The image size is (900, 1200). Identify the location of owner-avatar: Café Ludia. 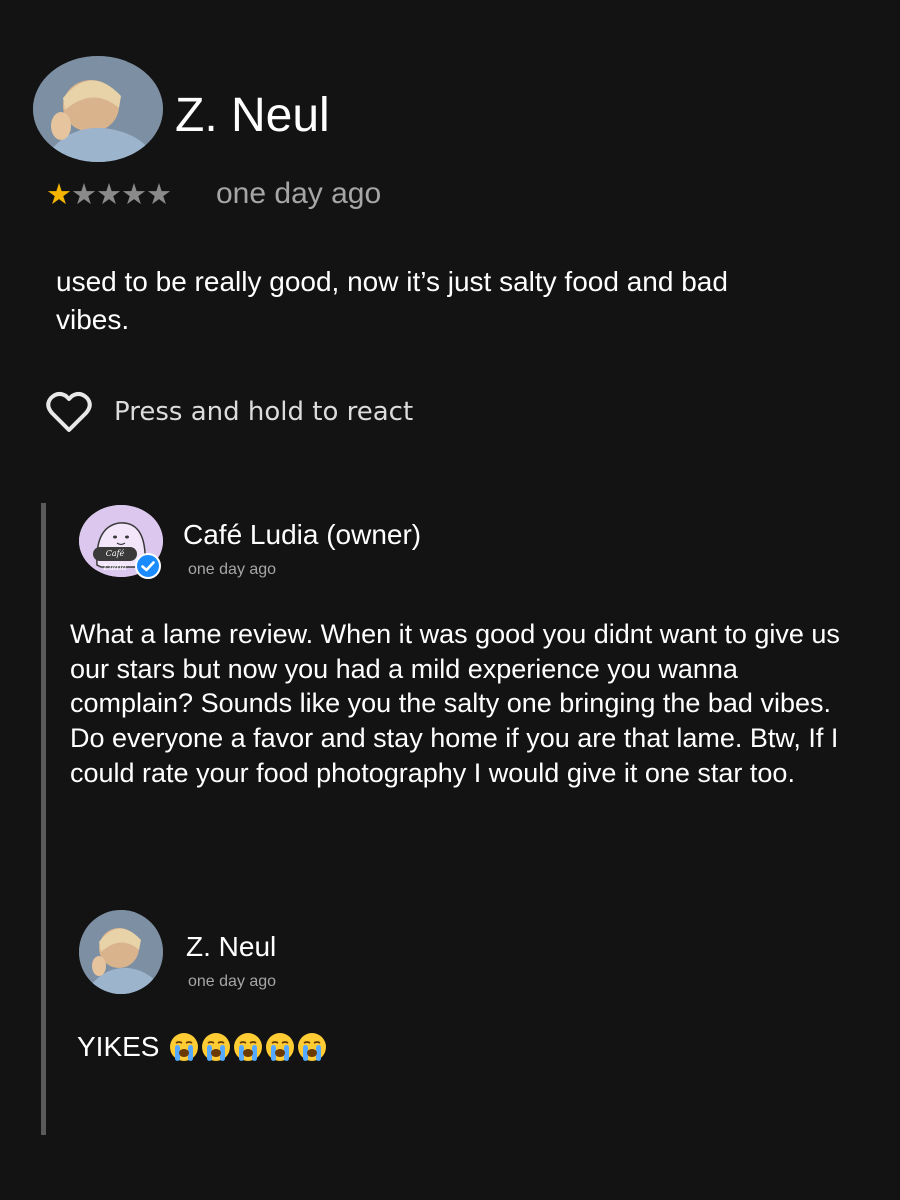
(121, 542).